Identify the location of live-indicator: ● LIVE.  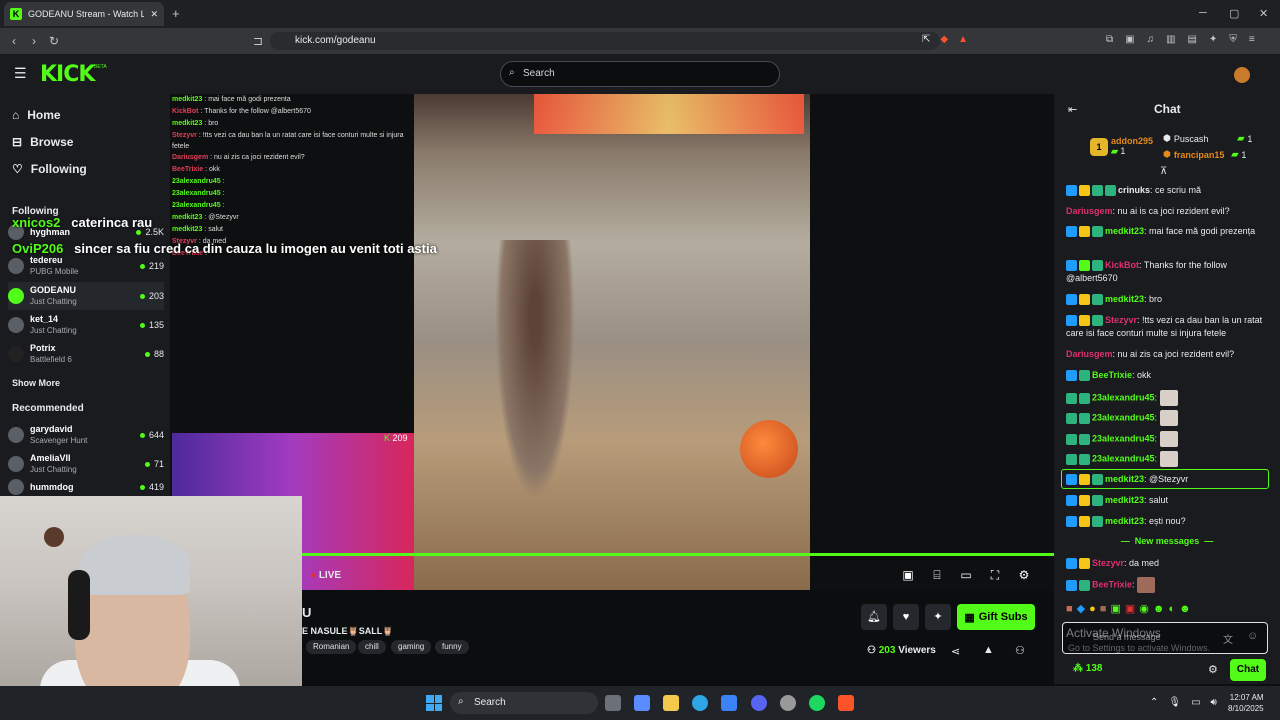
(326, 575).